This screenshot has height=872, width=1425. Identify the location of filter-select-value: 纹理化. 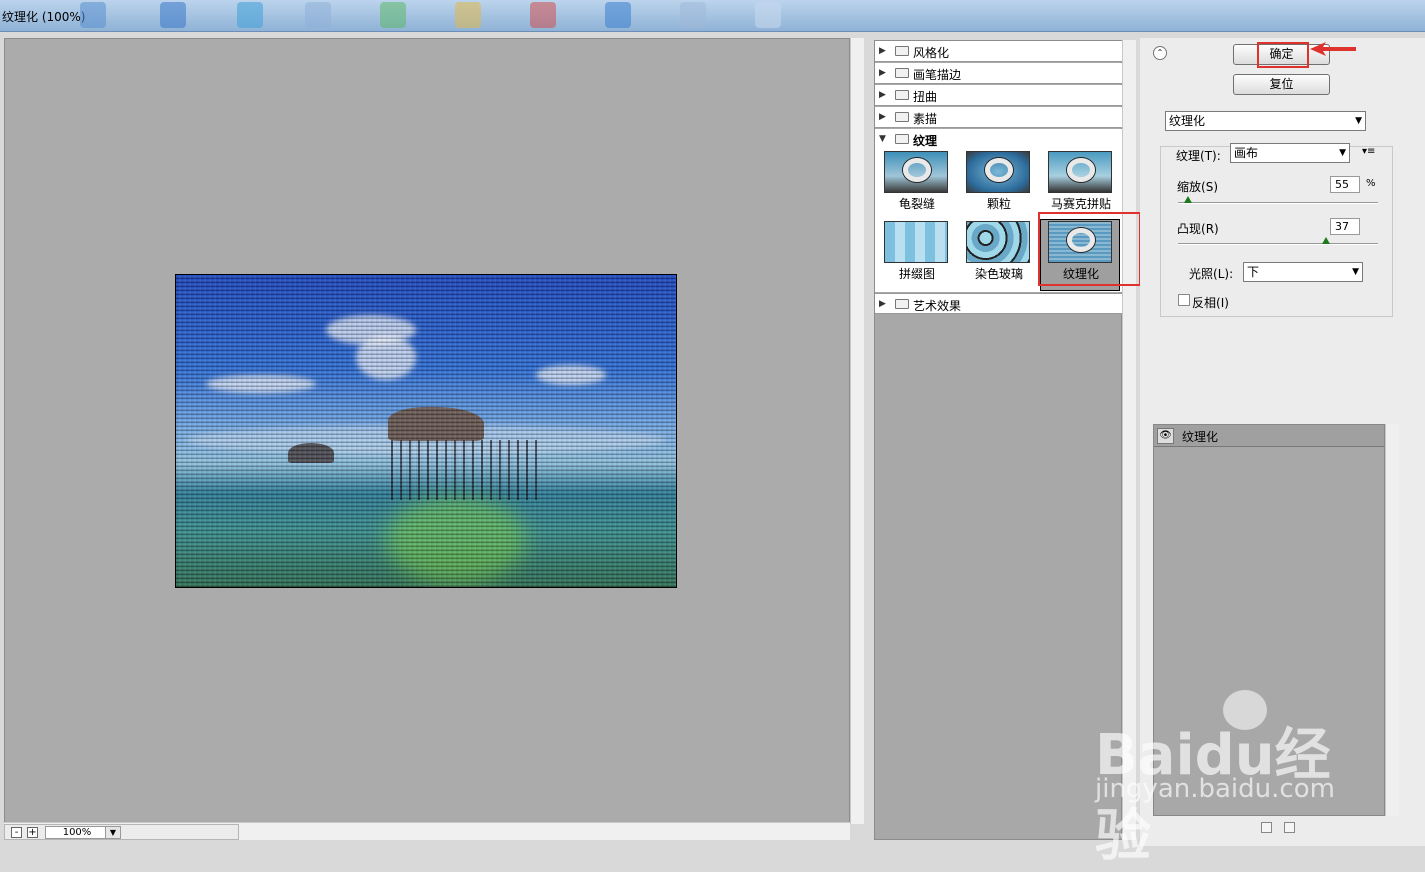
(1187, 121).